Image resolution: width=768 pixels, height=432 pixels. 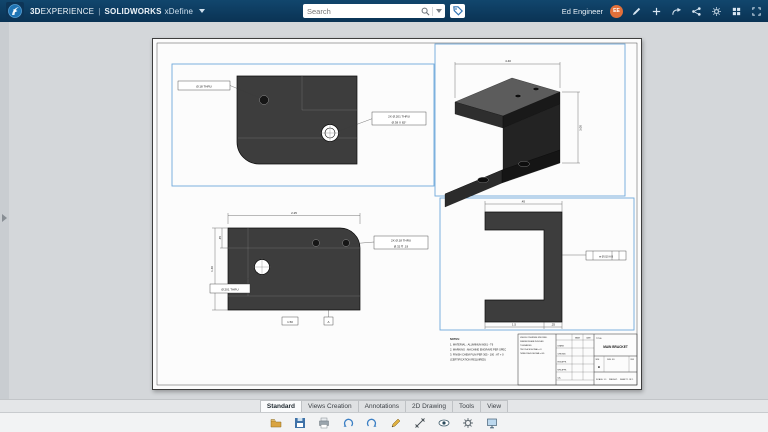 What do you see at coordinates (495, 406) in the screenshot?
I see `tab-view: View` at bounding box center [495, 406].